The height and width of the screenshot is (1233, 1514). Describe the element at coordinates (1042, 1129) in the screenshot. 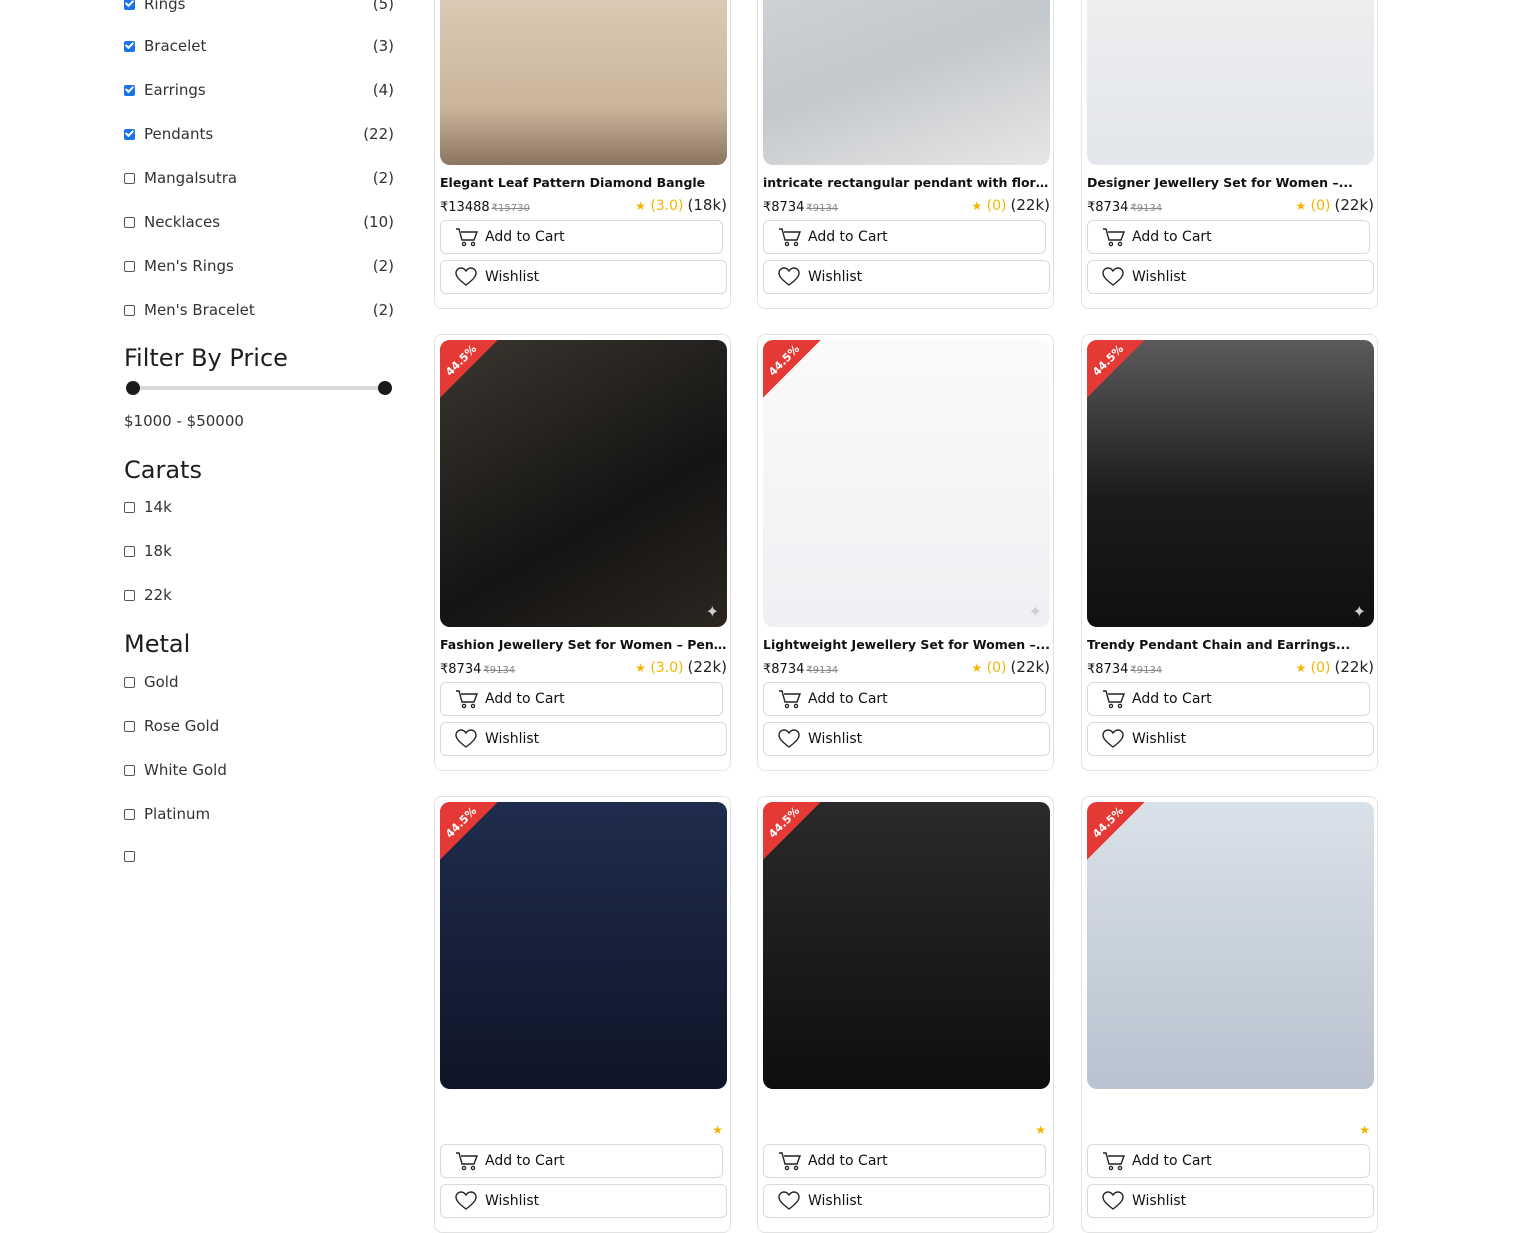

I see `rating: ★` at that location.